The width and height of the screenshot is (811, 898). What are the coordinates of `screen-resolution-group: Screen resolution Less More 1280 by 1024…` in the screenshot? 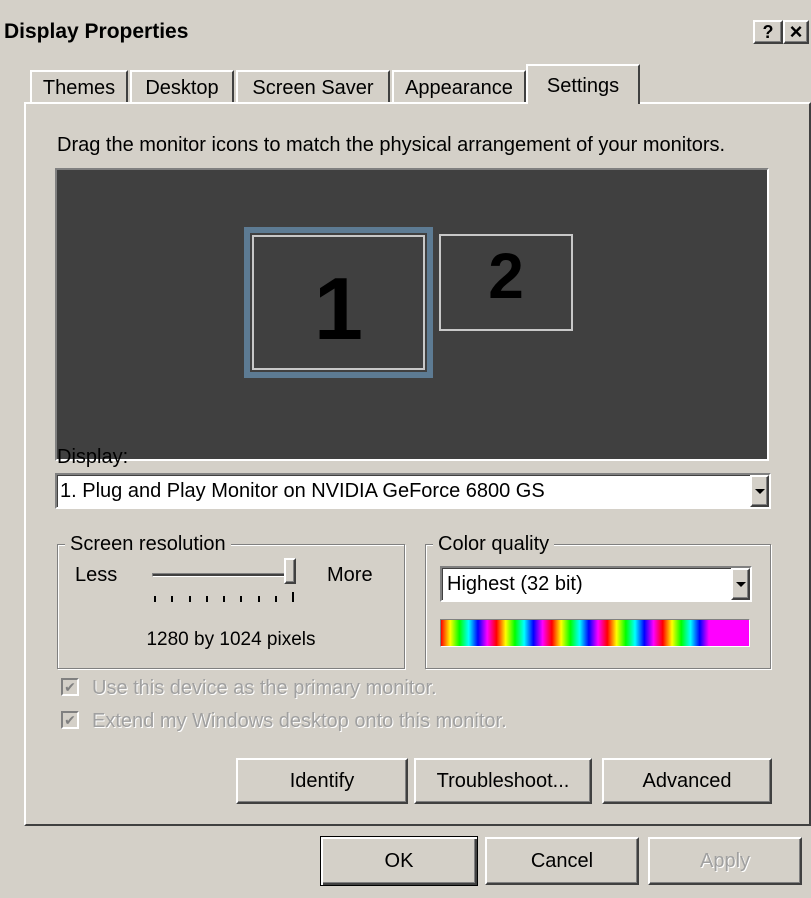 It's located at (231, 600).